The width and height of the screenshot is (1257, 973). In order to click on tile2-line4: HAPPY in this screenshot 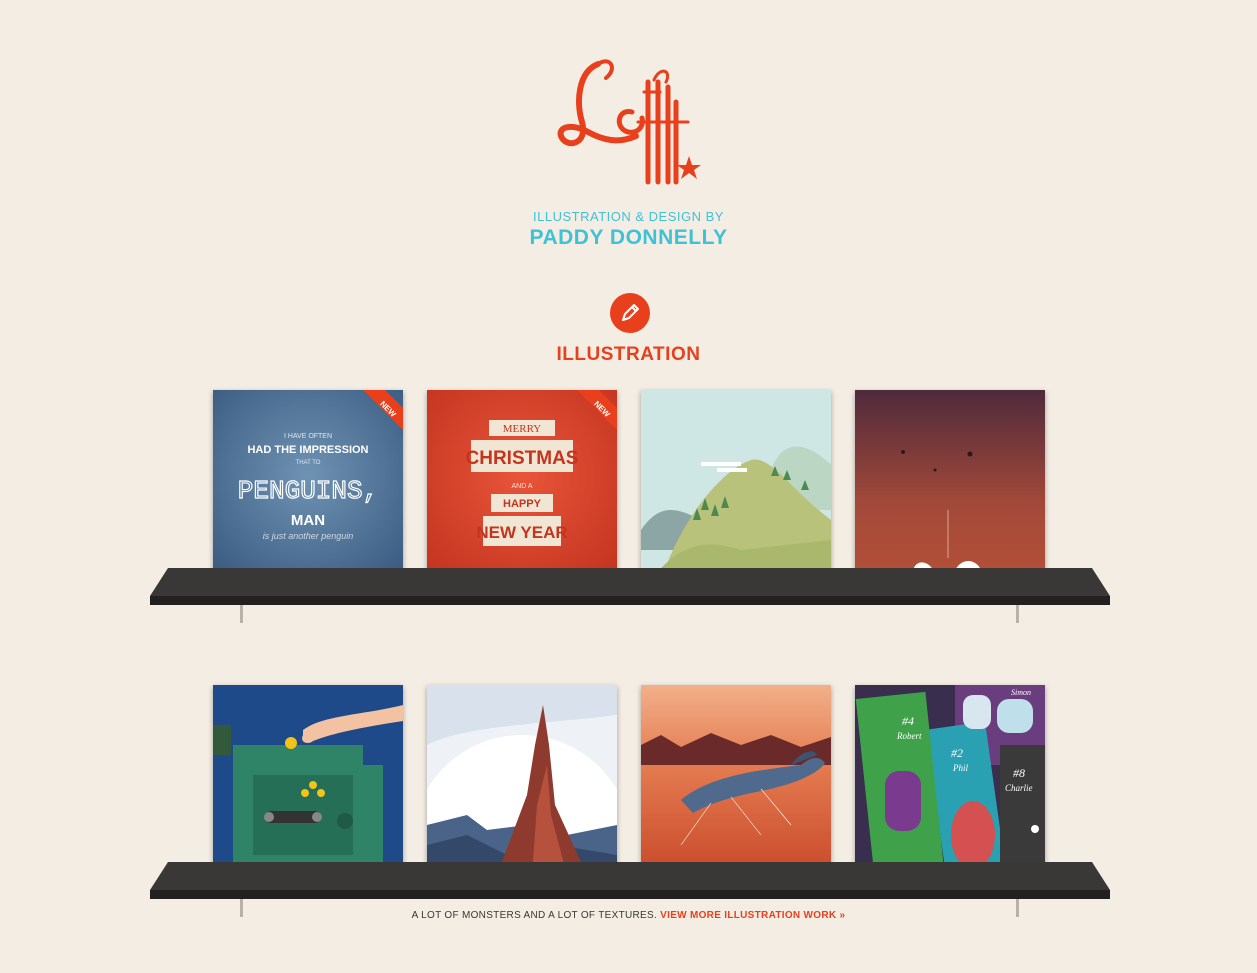, I will do `click(522, 504)`.